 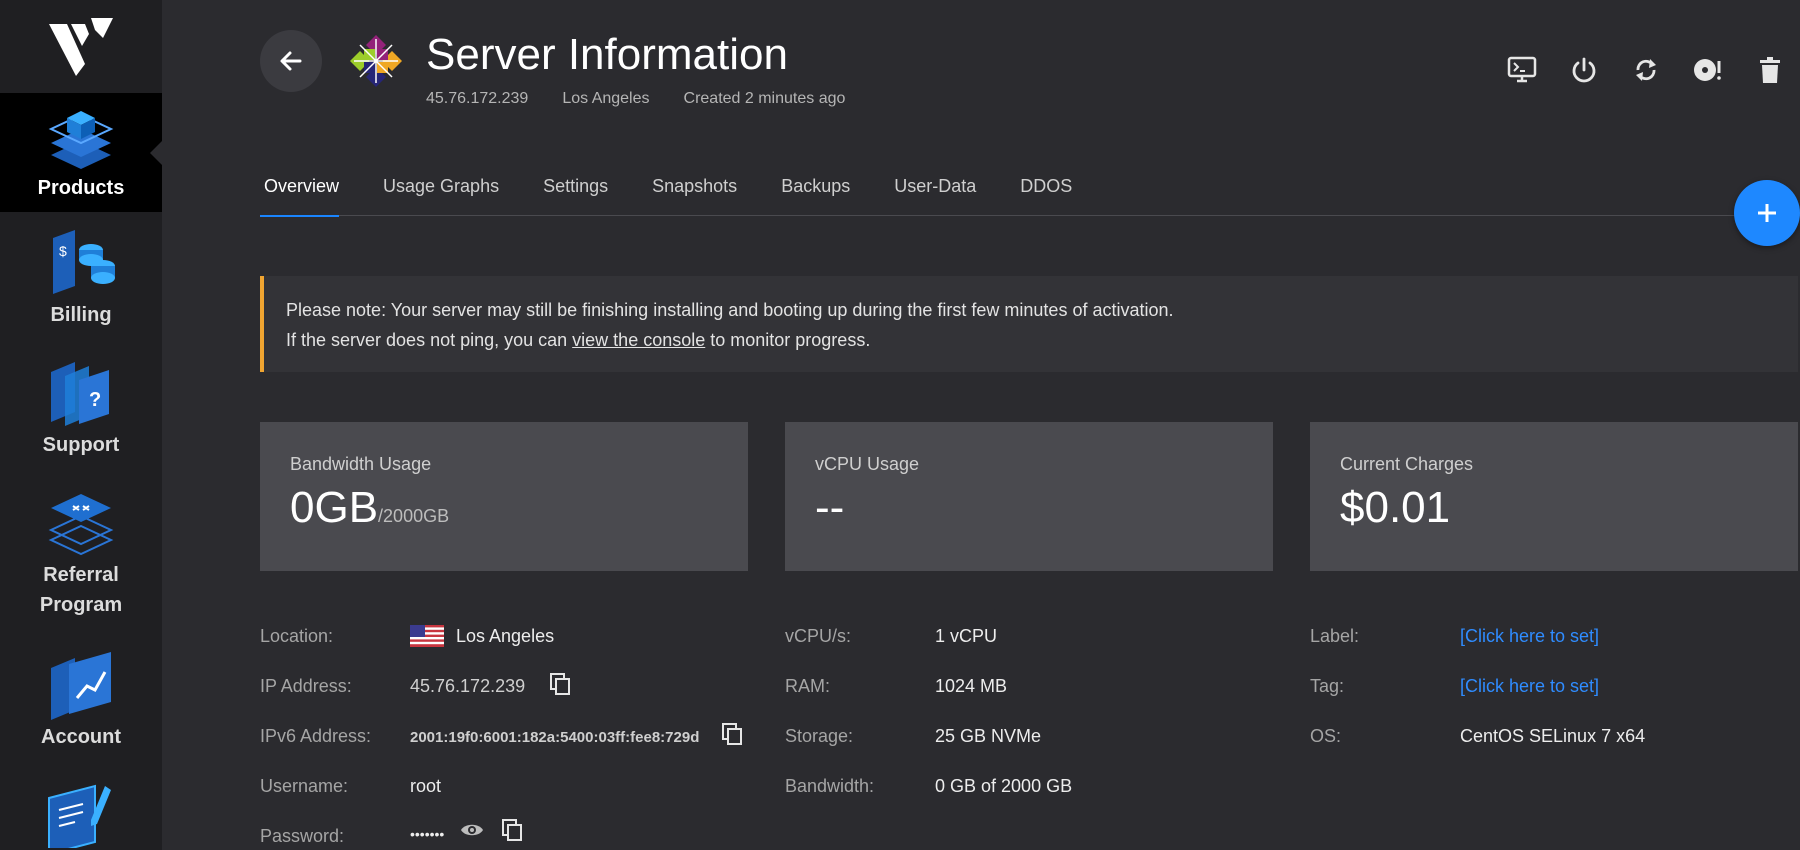 I want to click on server-ip: 45.76.172.239, so click(x=477, y=98).